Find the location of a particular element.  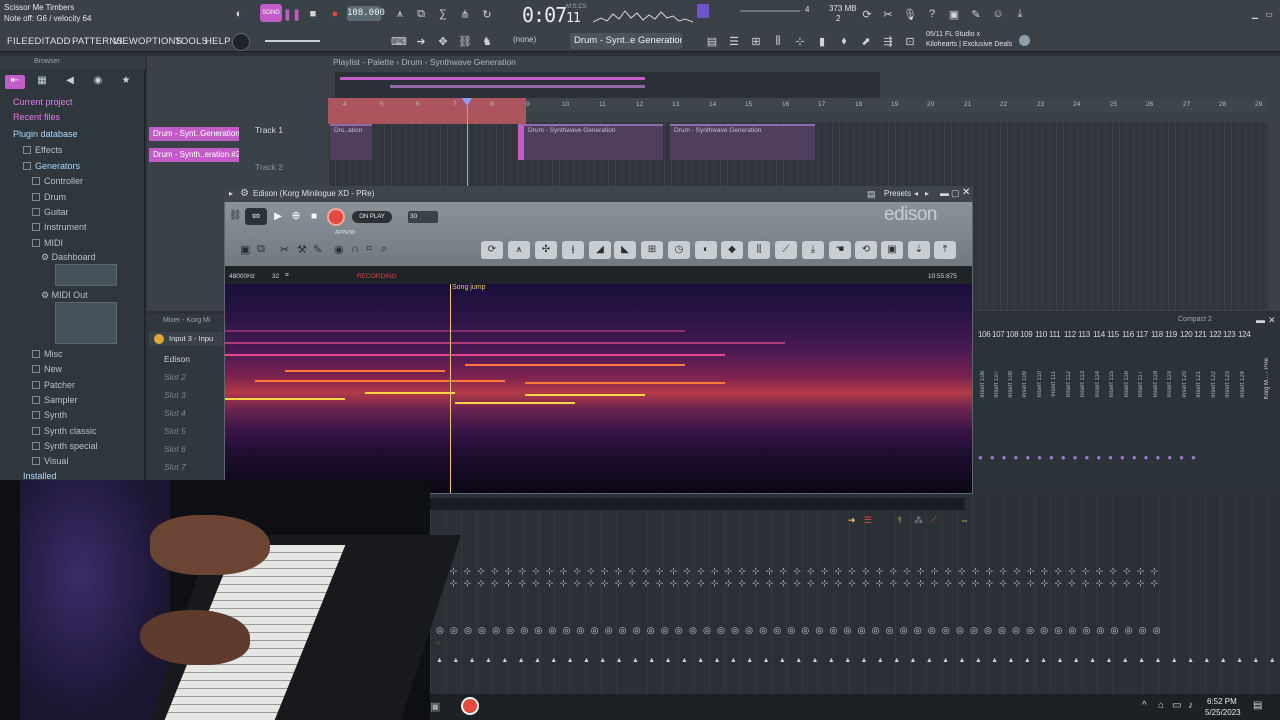

browser-item-generators: Generators is located at coordinates (51, 166).